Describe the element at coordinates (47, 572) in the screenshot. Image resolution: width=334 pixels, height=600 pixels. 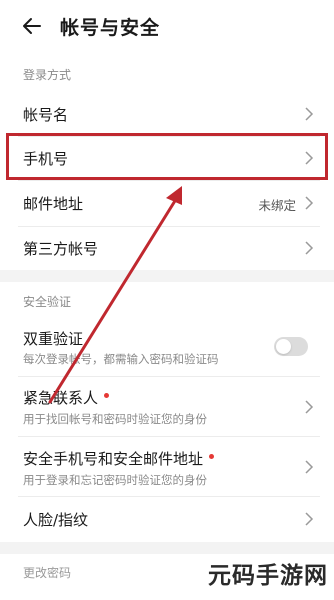
I see `change-password-label: 更改密码` at that location.